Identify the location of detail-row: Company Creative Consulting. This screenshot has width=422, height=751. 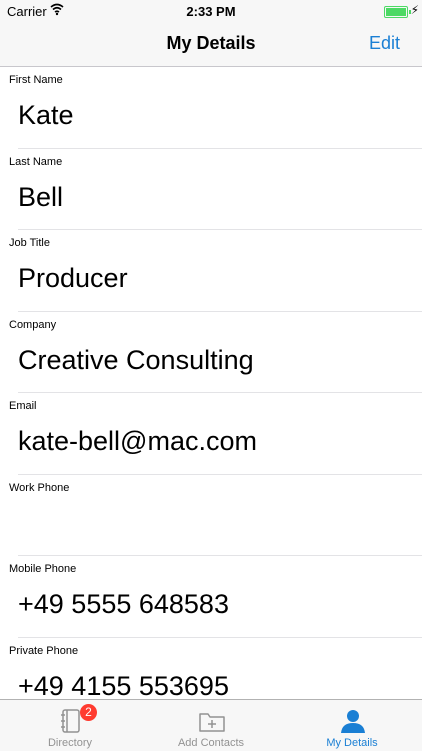
(211, 352).